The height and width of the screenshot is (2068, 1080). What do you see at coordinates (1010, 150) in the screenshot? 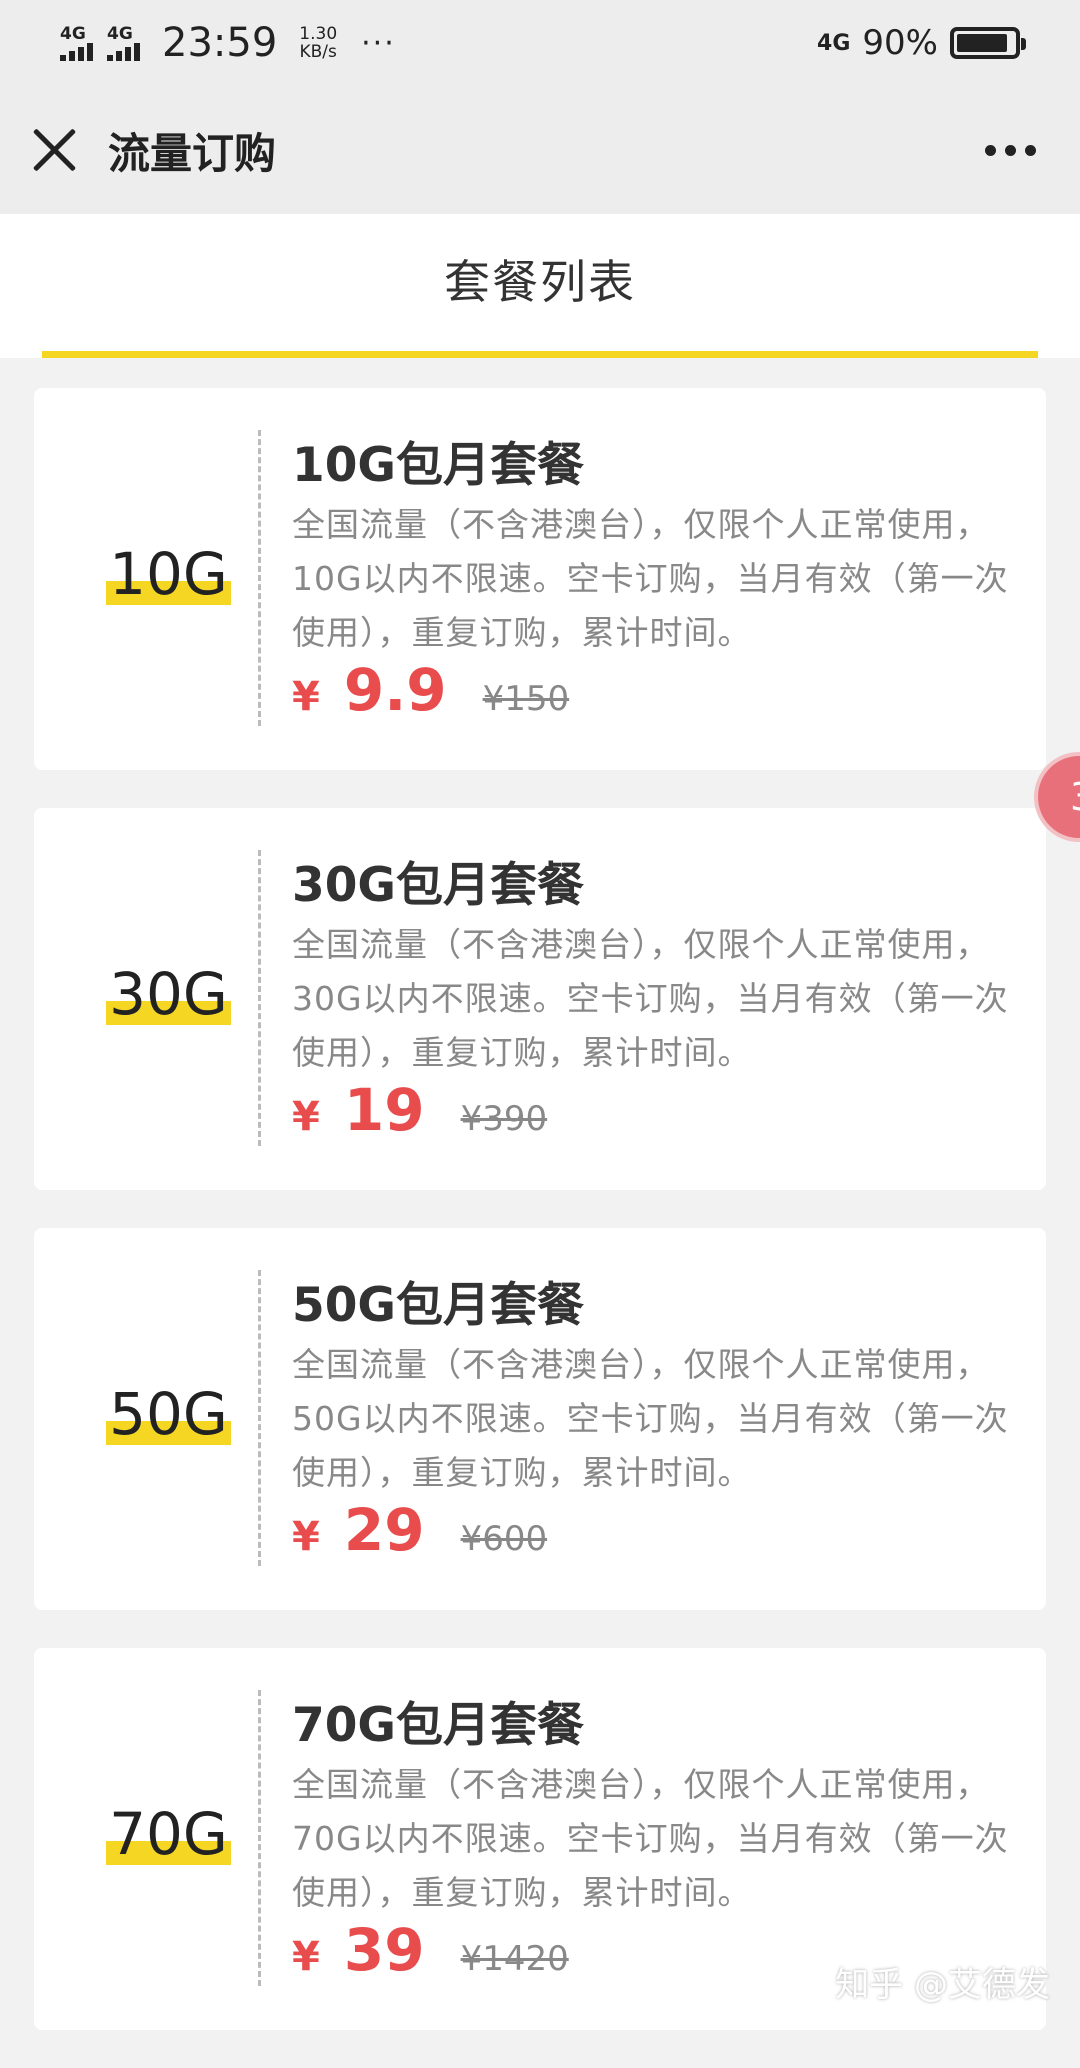
I see `more-options-icon` at bounding box center [1010, 150].